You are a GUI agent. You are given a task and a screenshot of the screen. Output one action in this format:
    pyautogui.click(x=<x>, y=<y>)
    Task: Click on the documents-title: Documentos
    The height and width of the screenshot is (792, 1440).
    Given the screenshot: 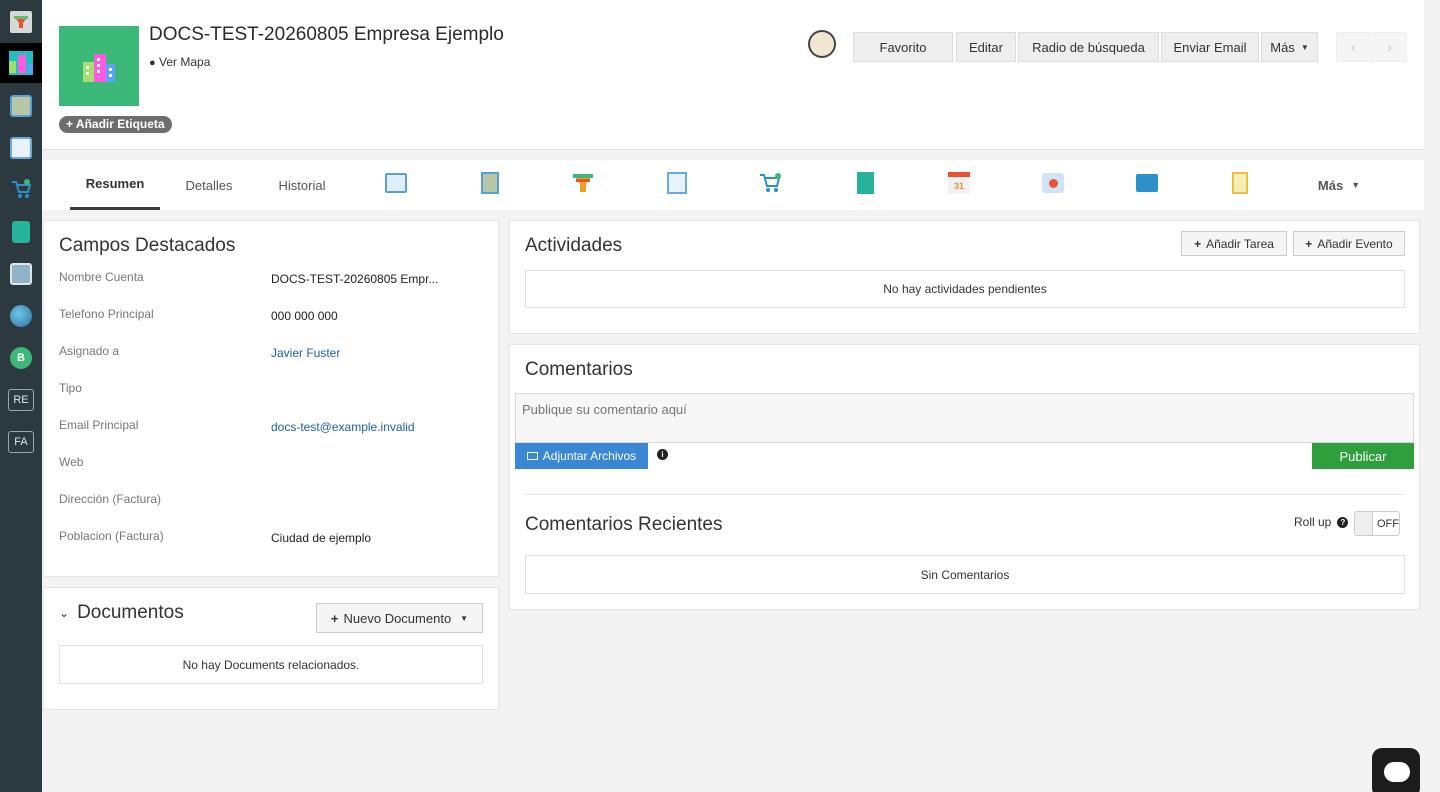 What is the action you would take?
    pyautogui.click(x=130, y=612)
    